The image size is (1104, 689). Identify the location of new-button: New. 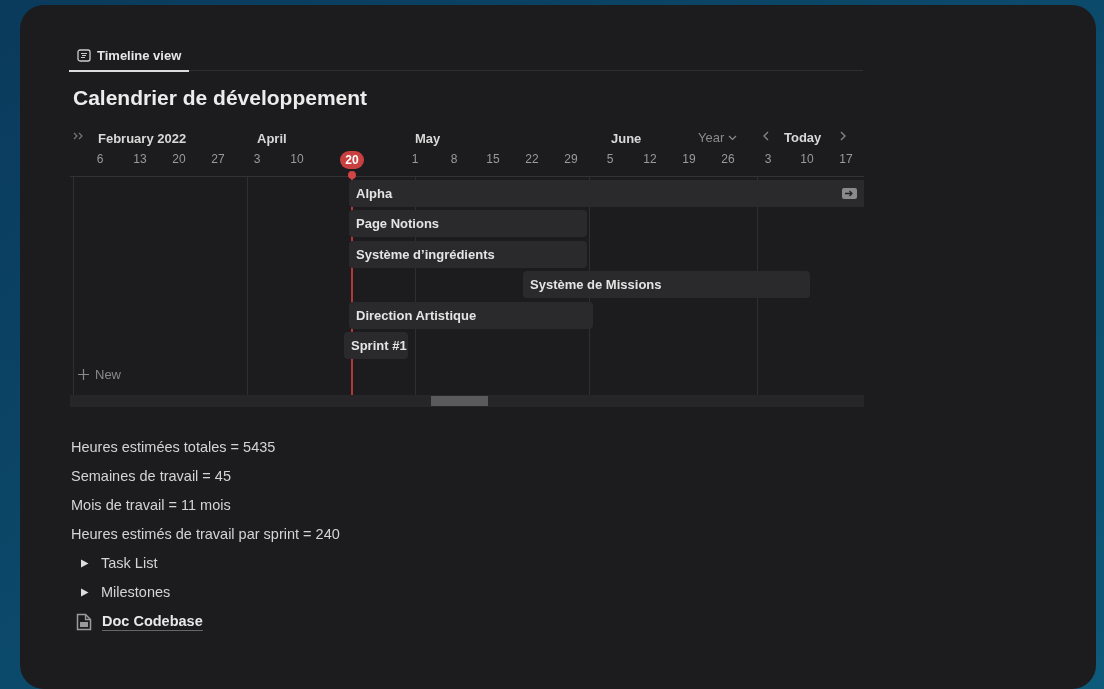
(99, 375).